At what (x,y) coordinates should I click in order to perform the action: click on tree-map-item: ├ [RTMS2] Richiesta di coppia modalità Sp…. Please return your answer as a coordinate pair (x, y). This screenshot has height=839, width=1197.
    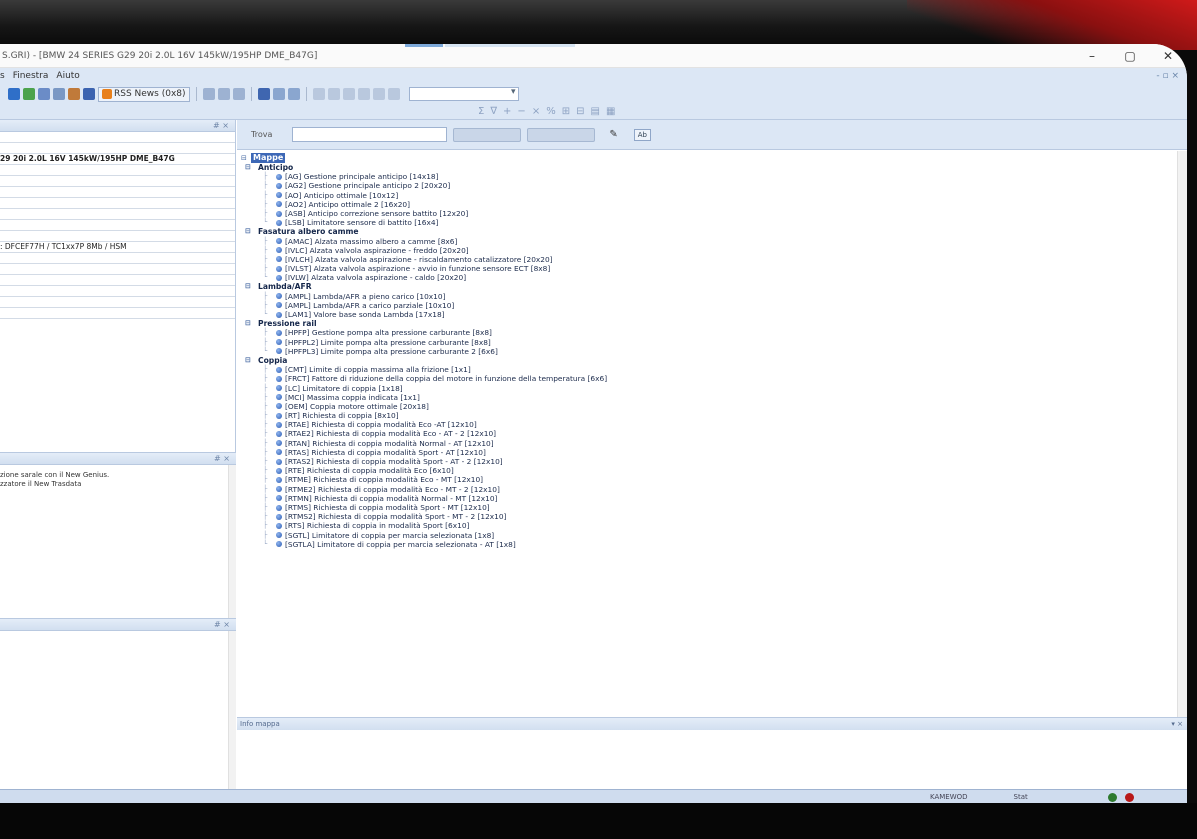
    Looking at the image, I should click on (709, 516).